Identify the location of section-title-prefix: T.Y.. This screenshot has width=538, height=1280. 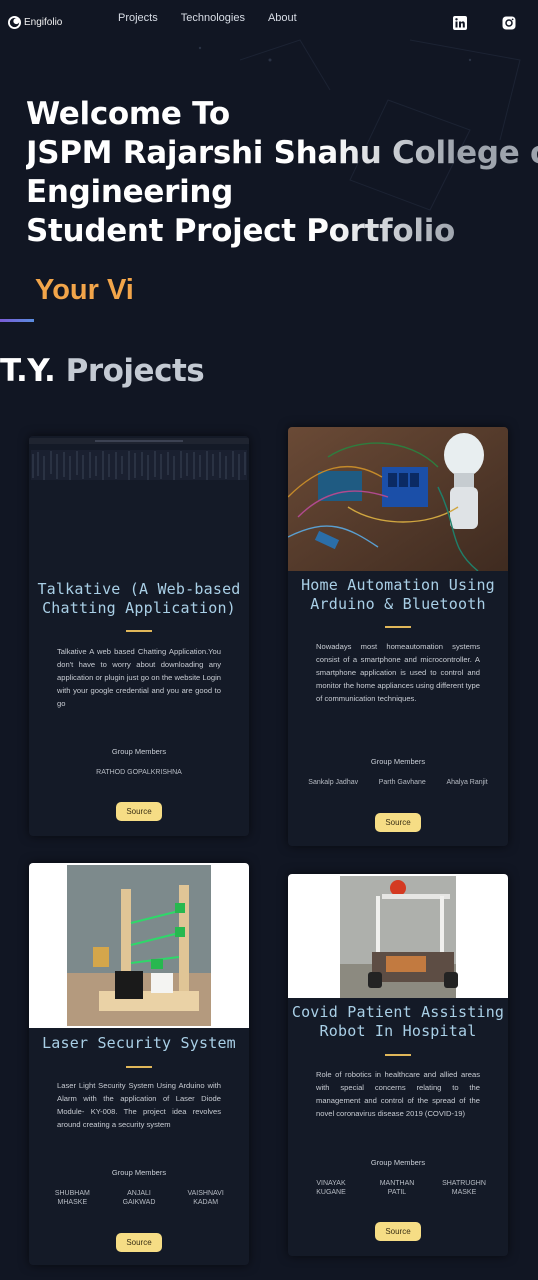
(28, 371).